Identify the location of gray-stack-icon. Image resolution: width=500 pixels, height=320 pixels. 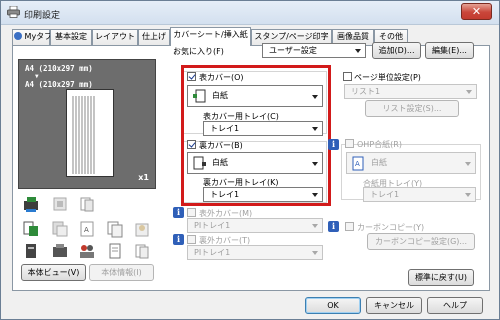
(60, 229).